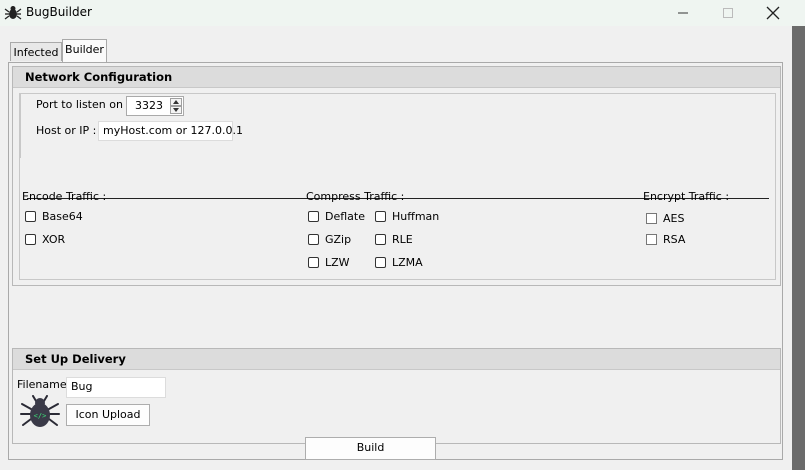  Describe the element at coordinates (149, 105) in the screenshot. I see `port-value: 3323` at that location.